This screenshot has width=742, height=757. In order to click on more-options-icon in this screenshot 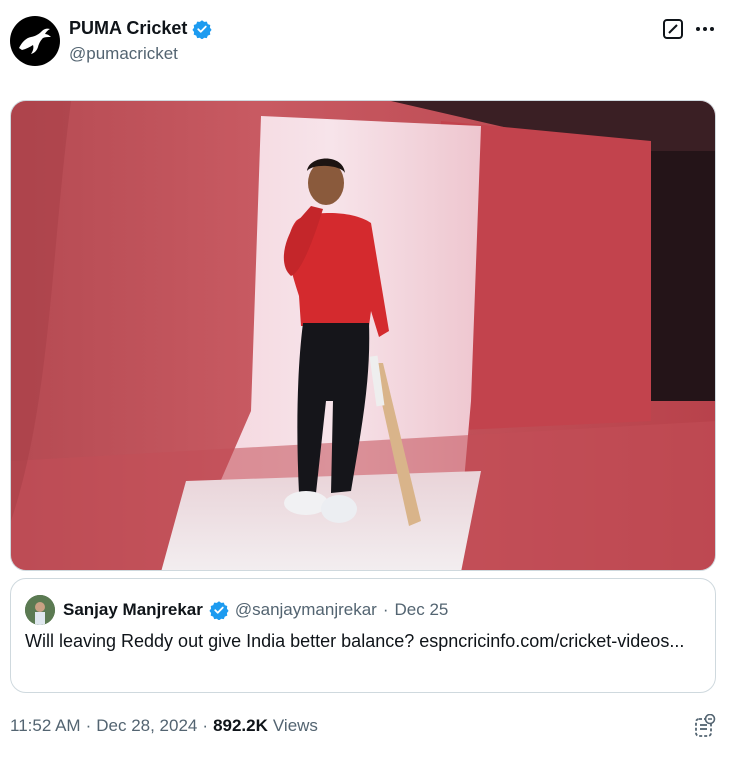, I will do `click(705, 29)`.